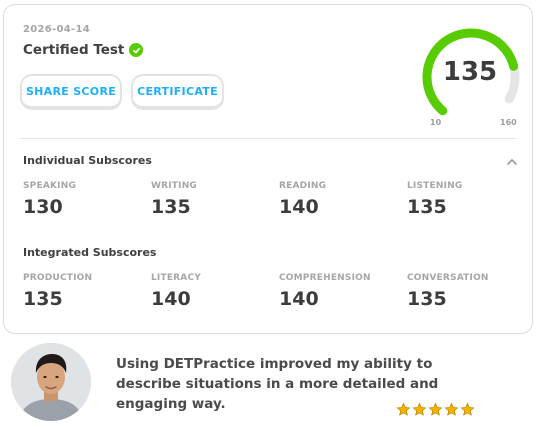 The image size is (544, 429). I want to click on test-date: 2026-04-14, so click(56, 29).